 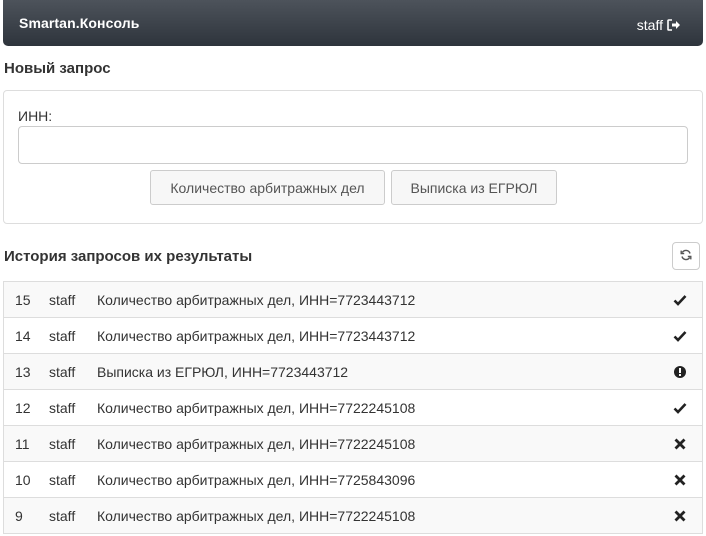 What do you see at coordinates (23, 480) in the screenshot?
I see `row-id: 10` at bounding box center [23, 480].